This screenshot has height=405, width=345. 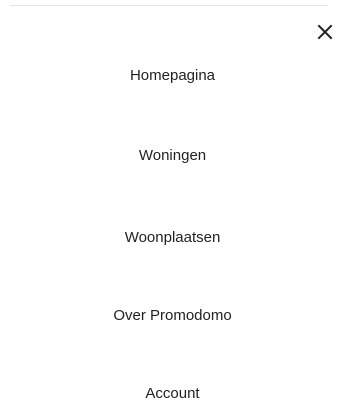 What do you see at coordinates (172, 76) in the screenshot?
I see `nav-item-homepagina: Homepagina` at bounding box center [172, 76].